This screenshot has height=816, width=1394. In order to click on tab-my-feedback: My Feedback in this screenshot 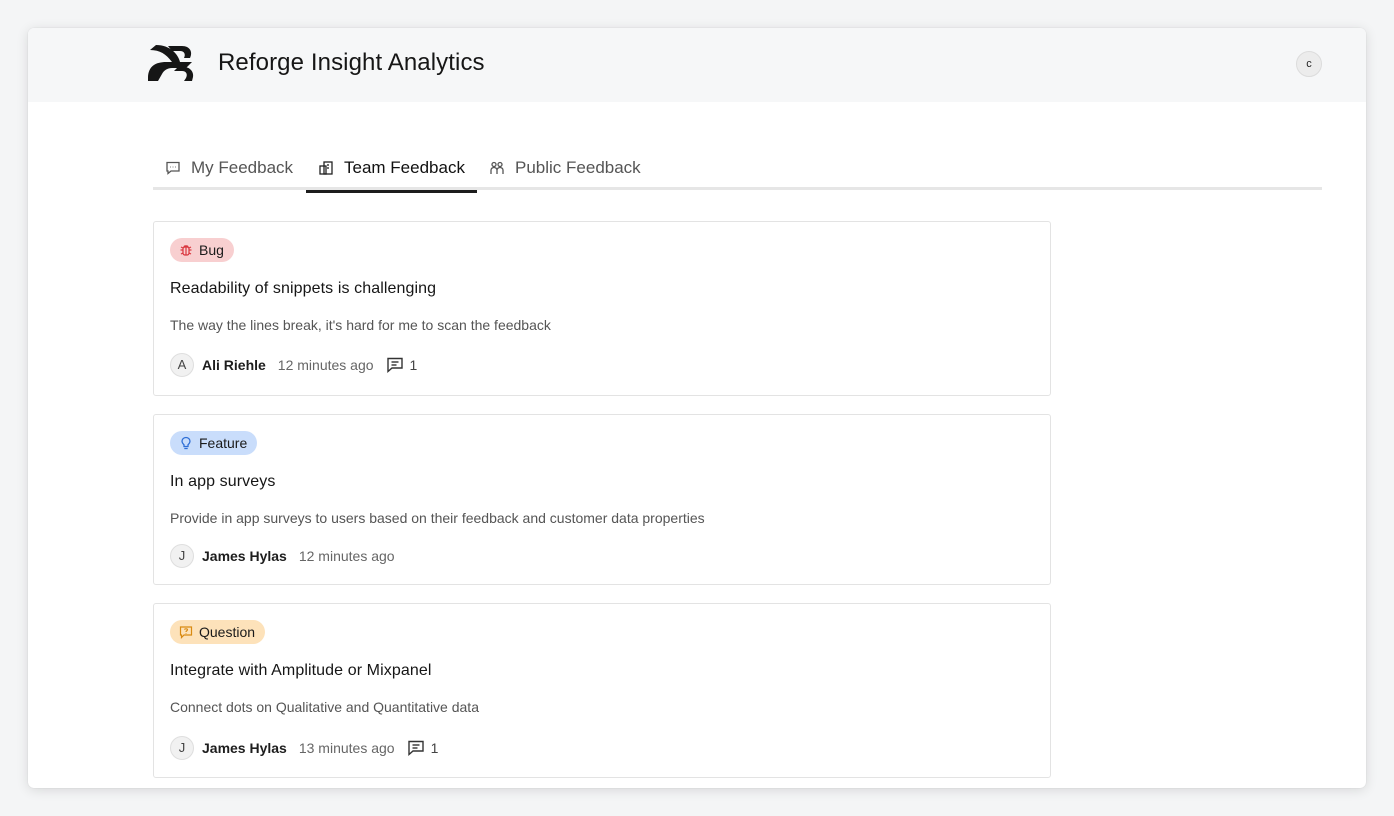, I will do `click(229, 167)`.